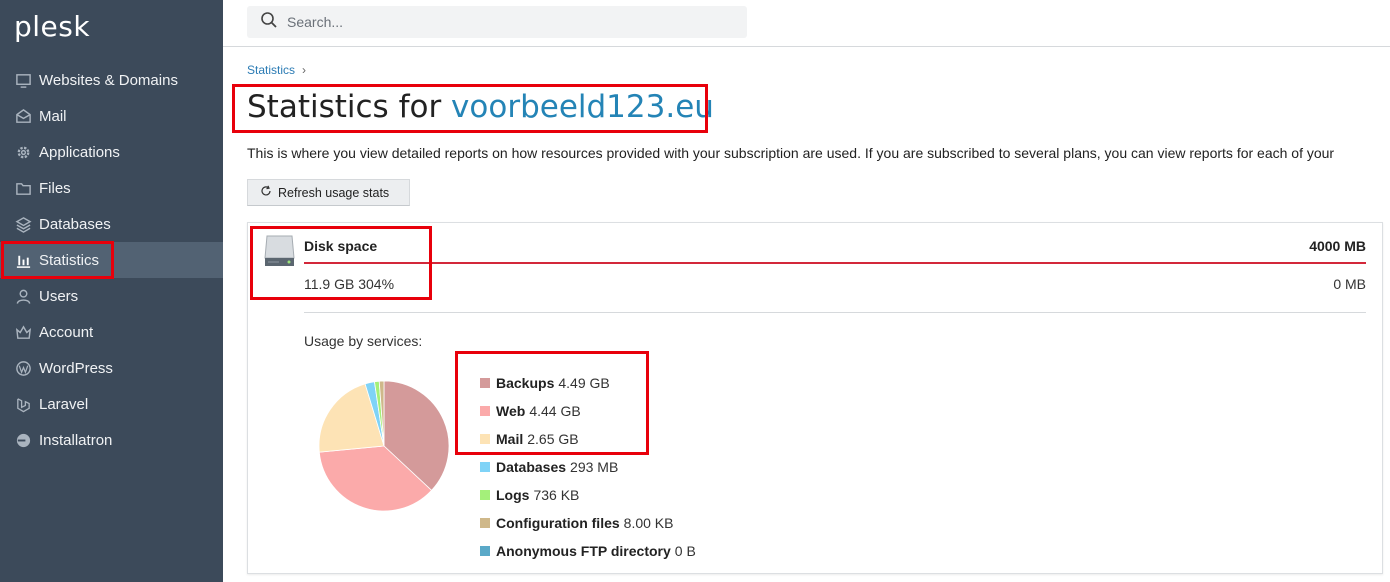 This screenshot has width=1390, height=582. What do you see at coordinates (583, 551) in the screenshot?
I see `legend-name: Anonymous FTP directory` at bounding box center [583, 551].